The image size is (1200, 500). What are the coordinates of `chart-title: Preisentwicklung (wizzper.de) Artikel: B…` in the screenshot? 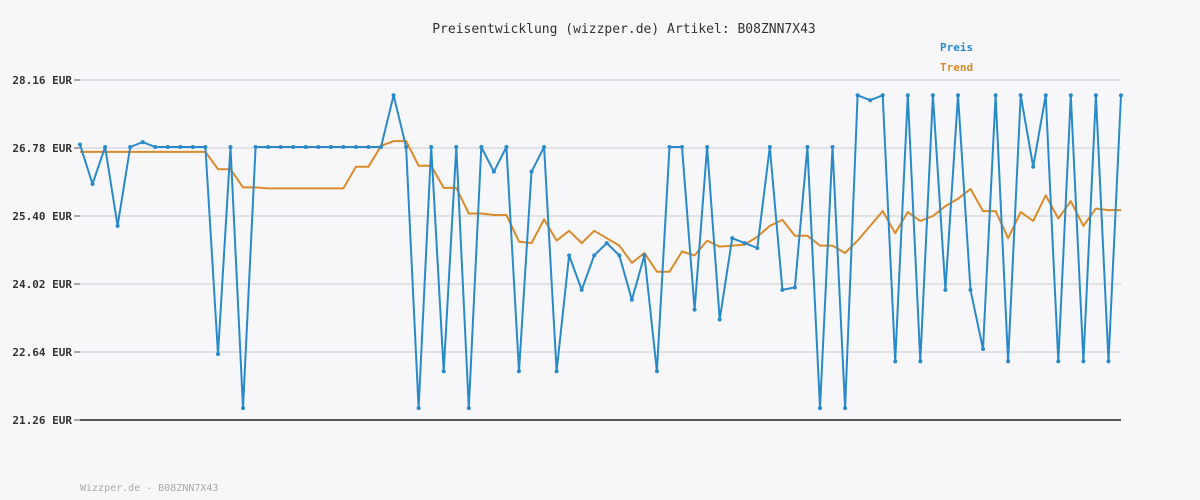 It's located at (624, 29).